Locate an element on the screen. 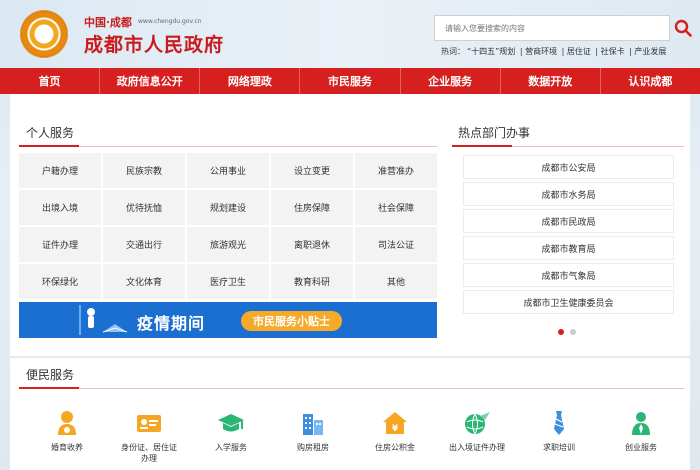 The height and width of the screenshot is (470, 700). svc-exit-entry: 出入境证件办理 is located at coordinates (477, 437).